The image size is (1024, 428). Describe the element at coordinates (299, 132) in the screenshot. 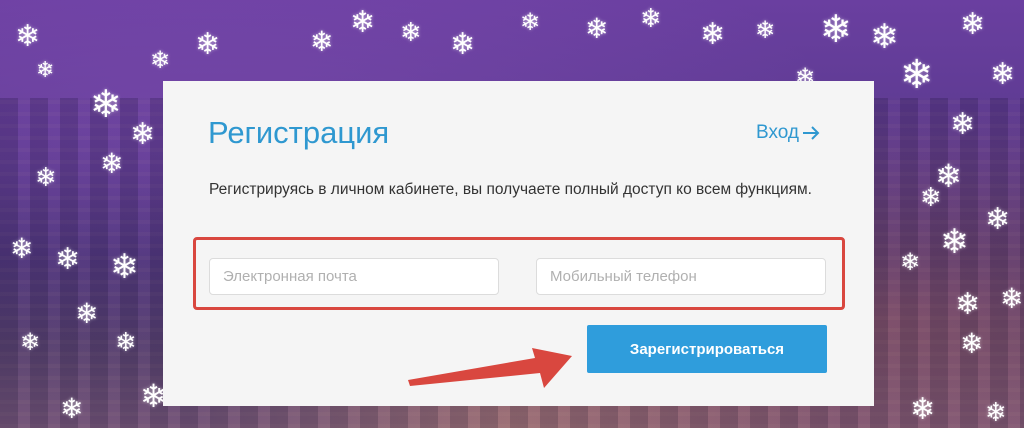

I see `page-title: Регистрация` at that location.